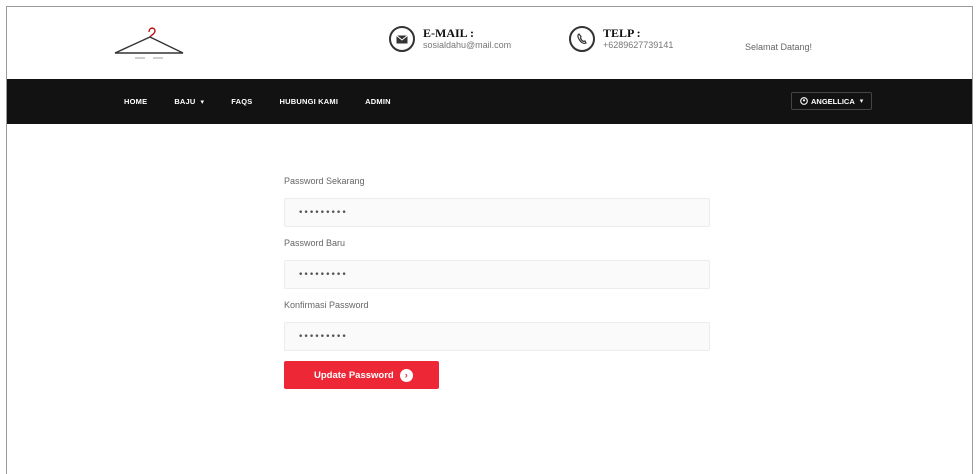 This screenshot has width=979, height=474. I want to click on nav-faqs: FAQS, so click(241, 101).